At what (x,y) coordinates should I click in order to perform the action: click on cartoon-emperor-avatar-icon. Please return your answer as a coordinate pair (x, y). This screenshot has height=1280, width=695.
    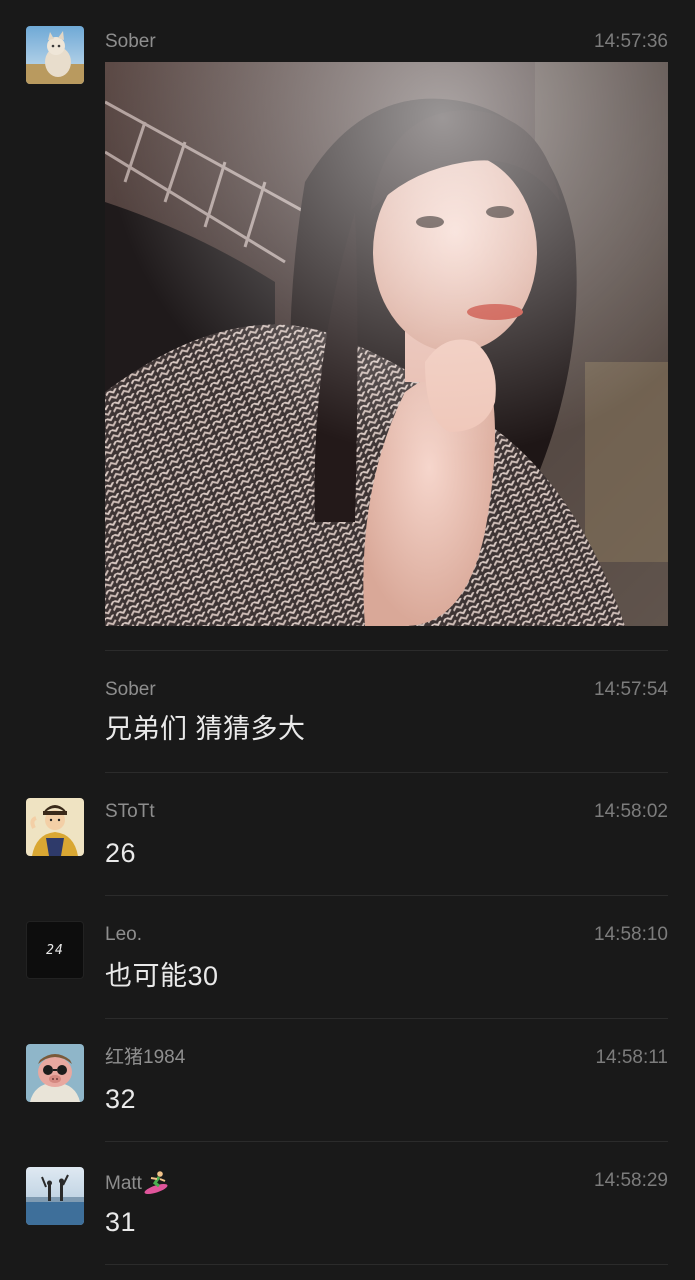
    Looking at the image, I should click on (55, 827).